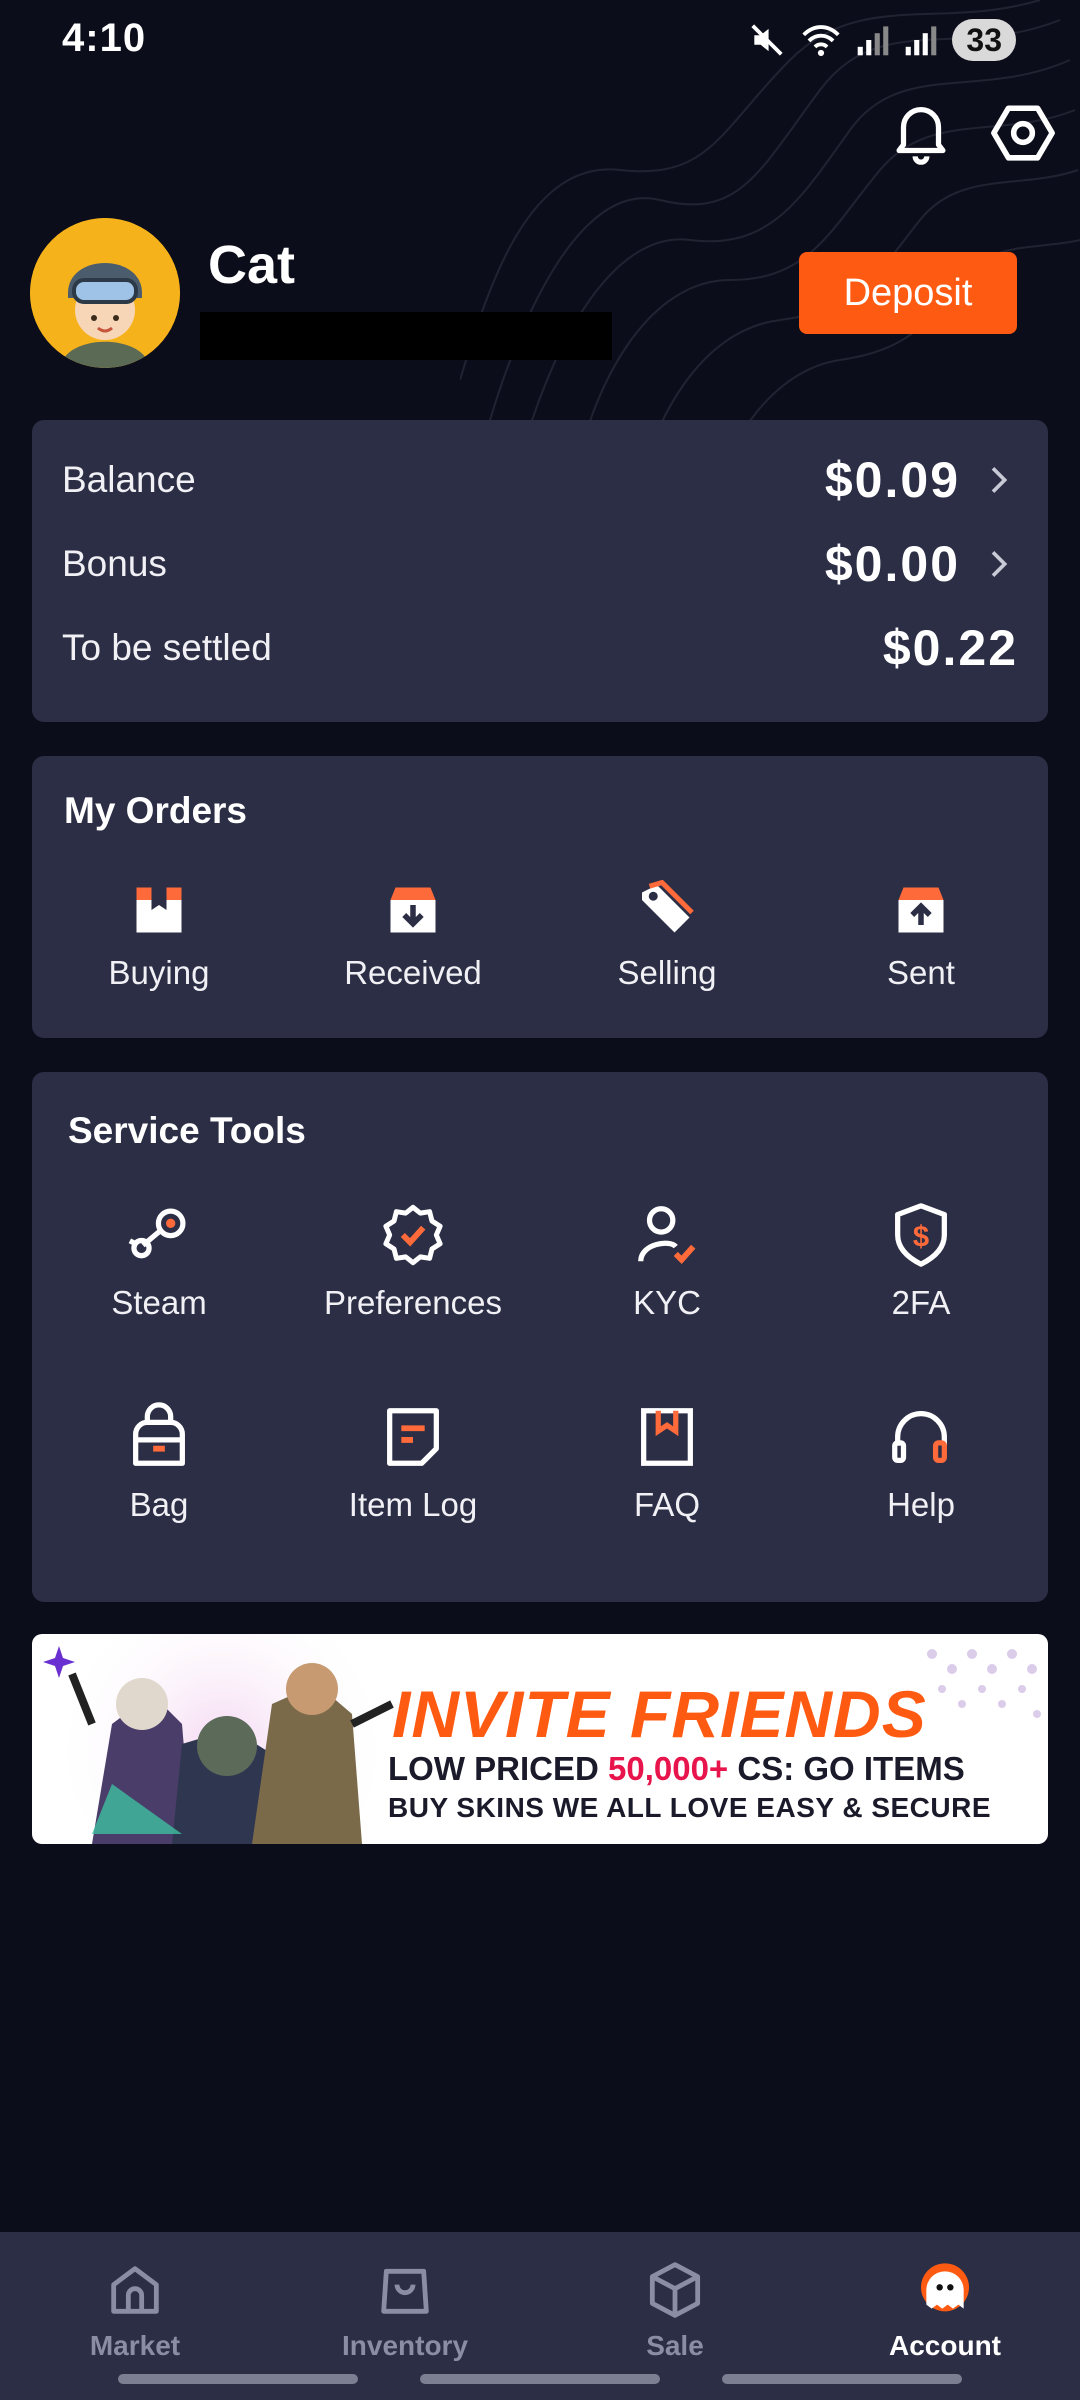 Image resolution: width=1080 pixels, height=2400 pixels. What do you see at coordinates (846, 1768) in the screenshot?
I see `banner-subtitle-suffix: CS: GO ITEMS` at bounding box center [846, 1768].